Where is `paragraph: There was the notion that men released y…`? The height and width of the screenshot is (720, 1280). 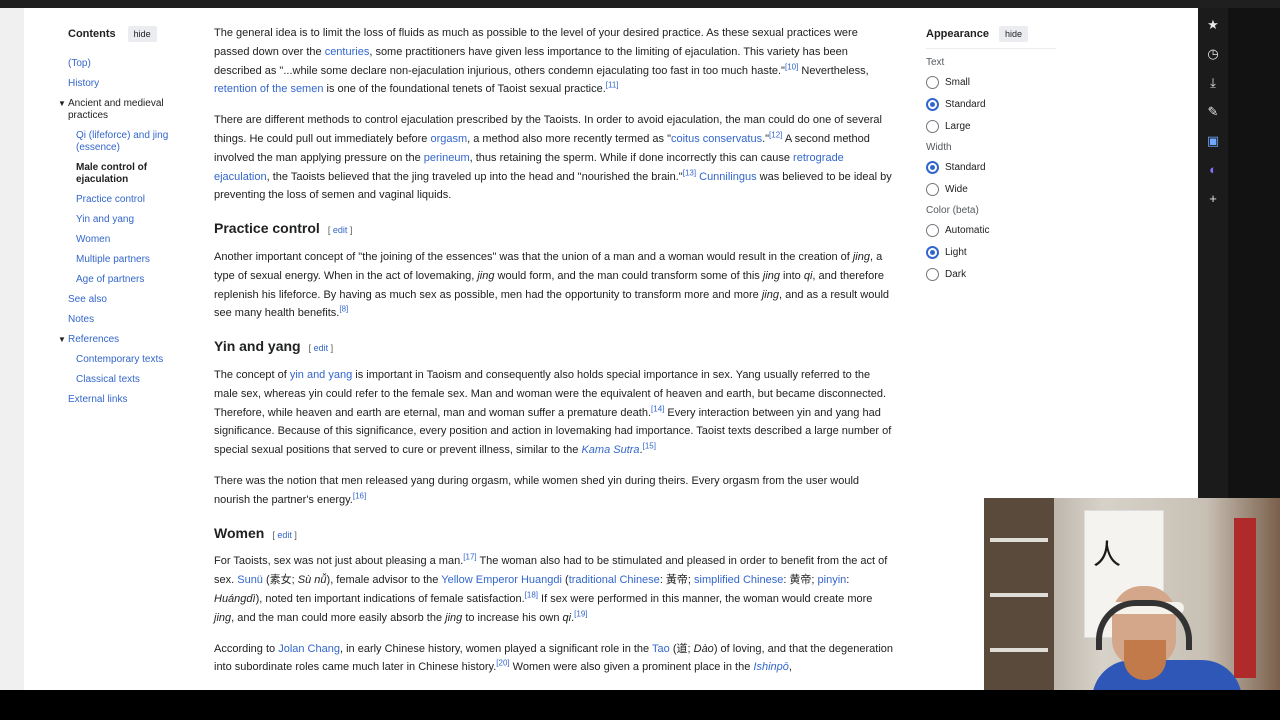
paragraph: There was the notion that men released y… is located at coordinates (537, 490).